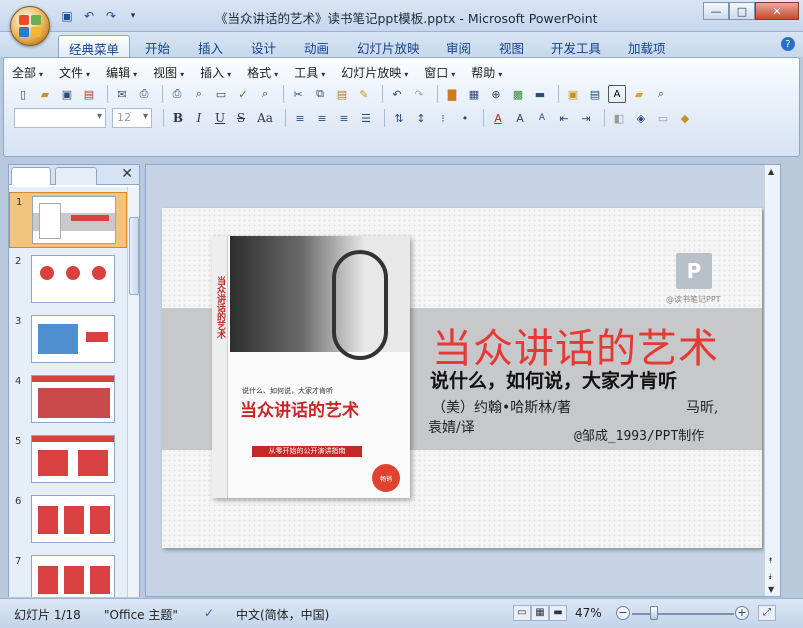 The width and height of the screenshot is (803, 628). I want to click on menu-edit: 编辑 ▾, so click(121, 72).